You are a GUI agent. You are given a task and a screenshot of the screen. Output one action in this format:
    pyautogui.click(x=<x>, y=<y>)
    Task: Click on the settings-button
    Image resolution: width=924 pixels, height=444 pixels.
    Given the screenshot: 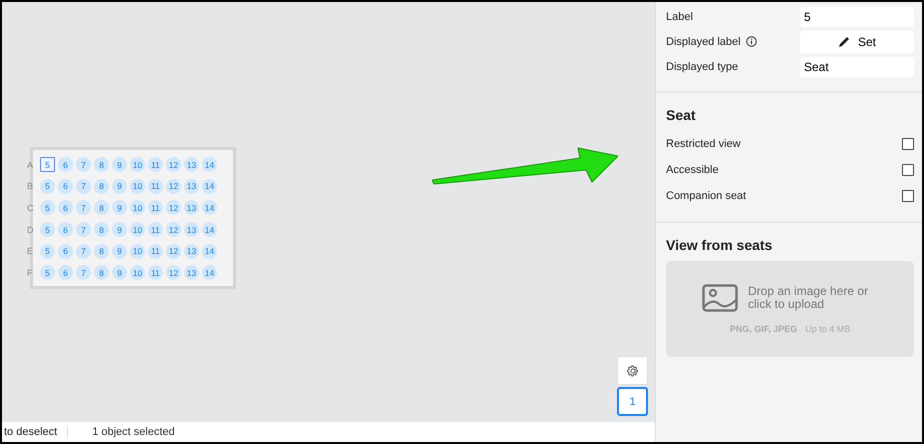 What is the action you would take?
    pyautogui.click(x=632, y=370)
    